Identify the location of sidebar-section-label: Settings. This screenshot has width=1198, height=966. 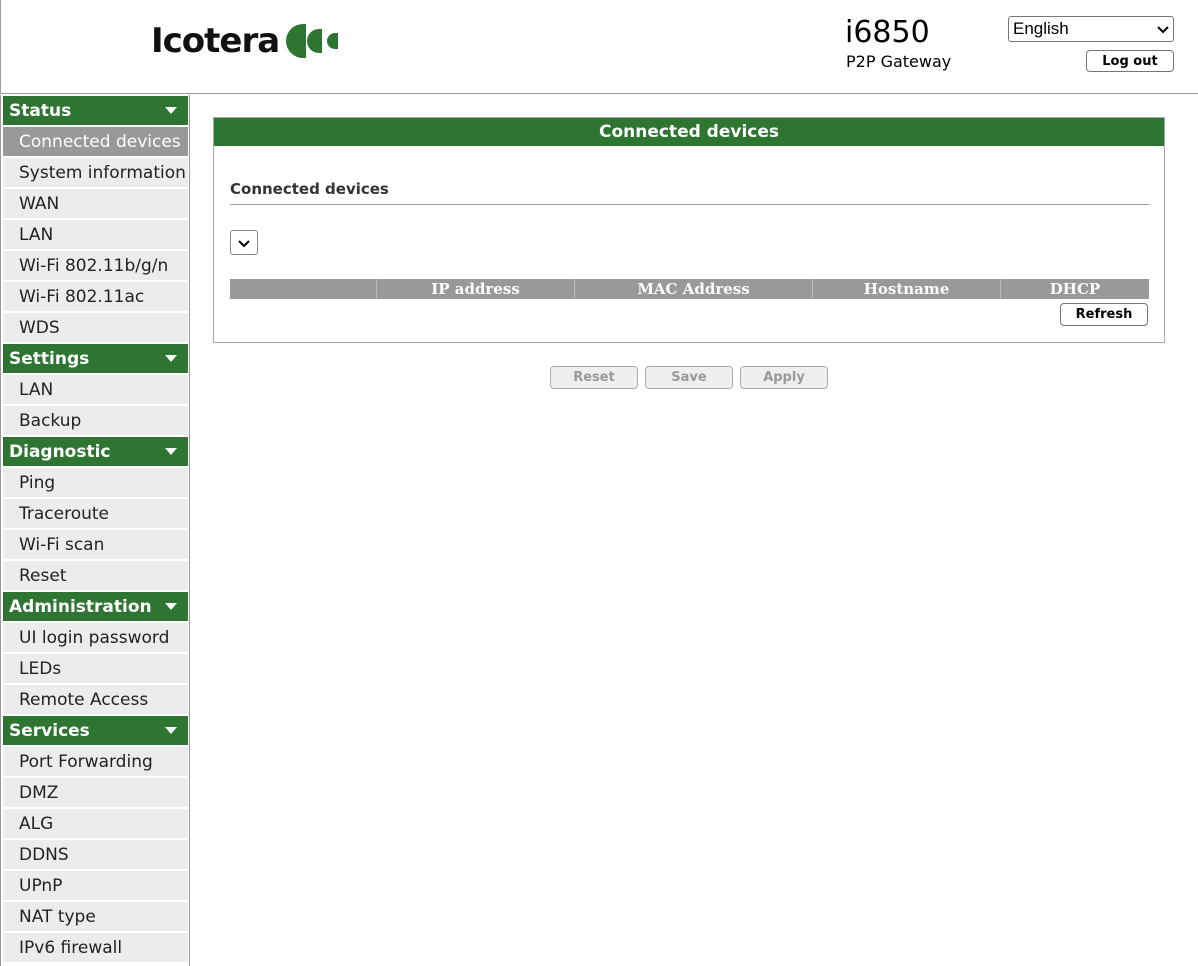
(49, 358).